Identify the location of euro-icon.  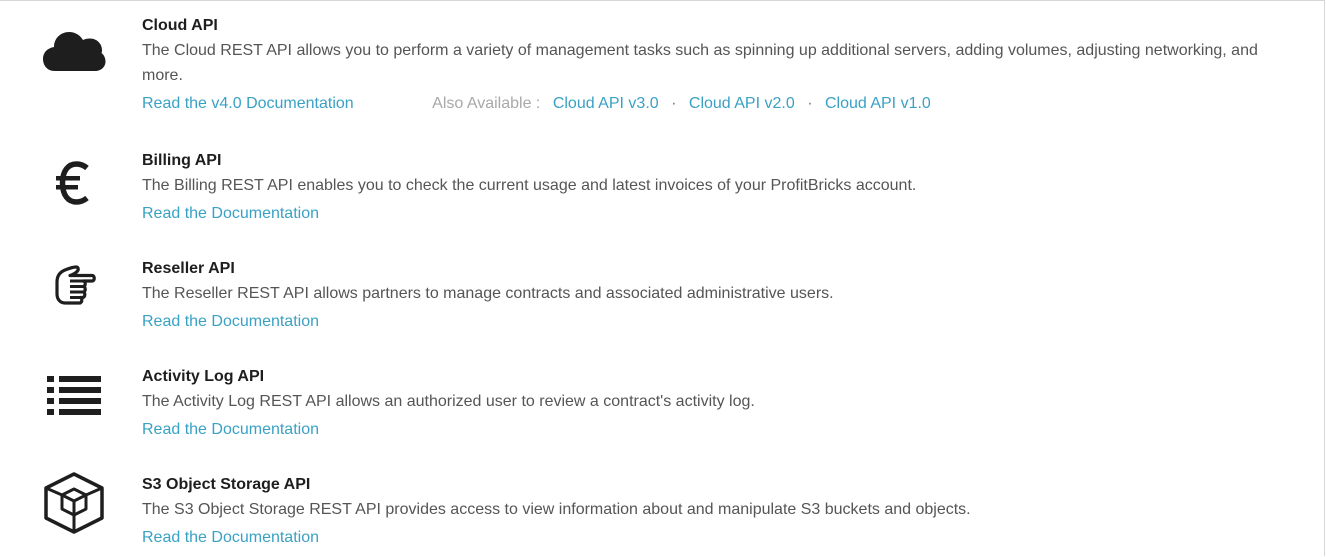
(74, 183).